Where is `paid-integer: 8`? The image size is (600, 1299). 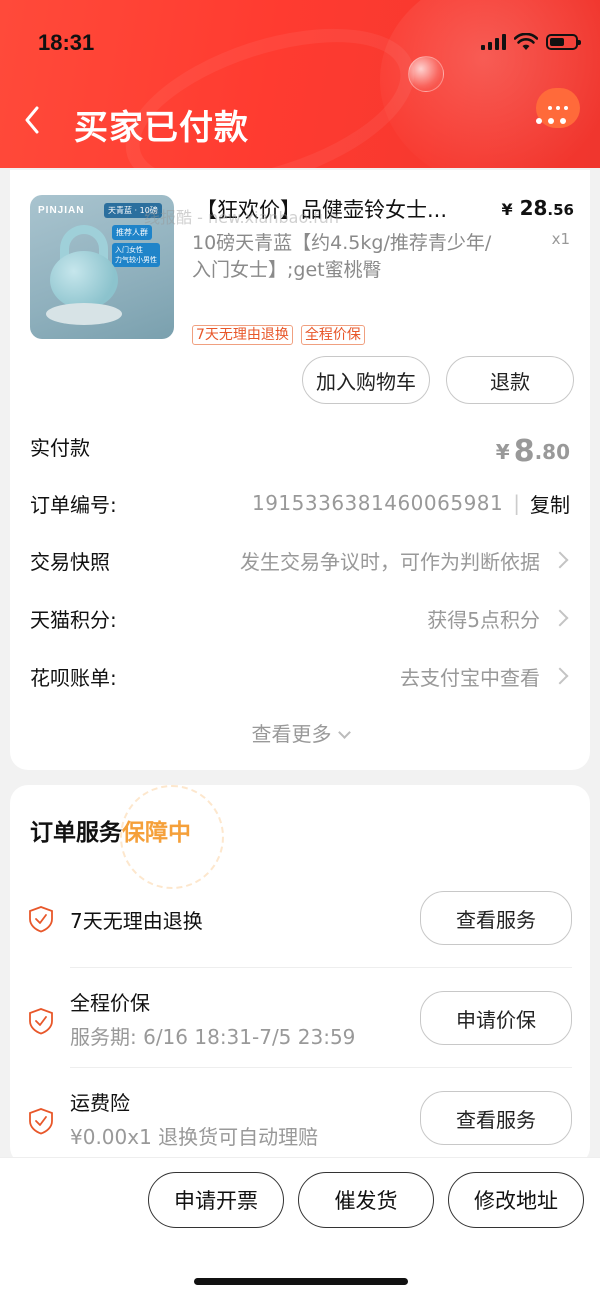
paid-integer: 8 is located at coordinates (524, 451).